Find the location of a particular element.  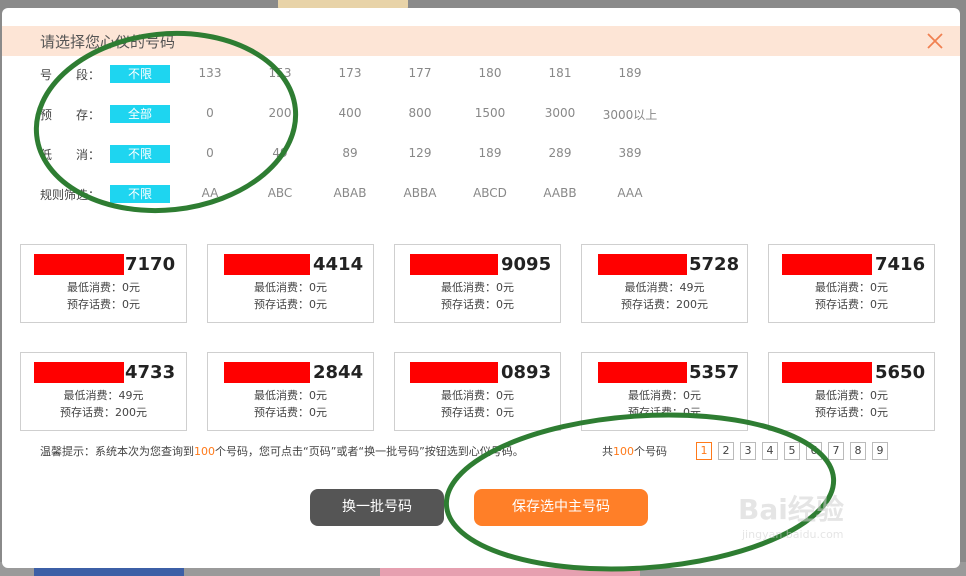

filter-option: ABCD is located at coordinates (490, 193).